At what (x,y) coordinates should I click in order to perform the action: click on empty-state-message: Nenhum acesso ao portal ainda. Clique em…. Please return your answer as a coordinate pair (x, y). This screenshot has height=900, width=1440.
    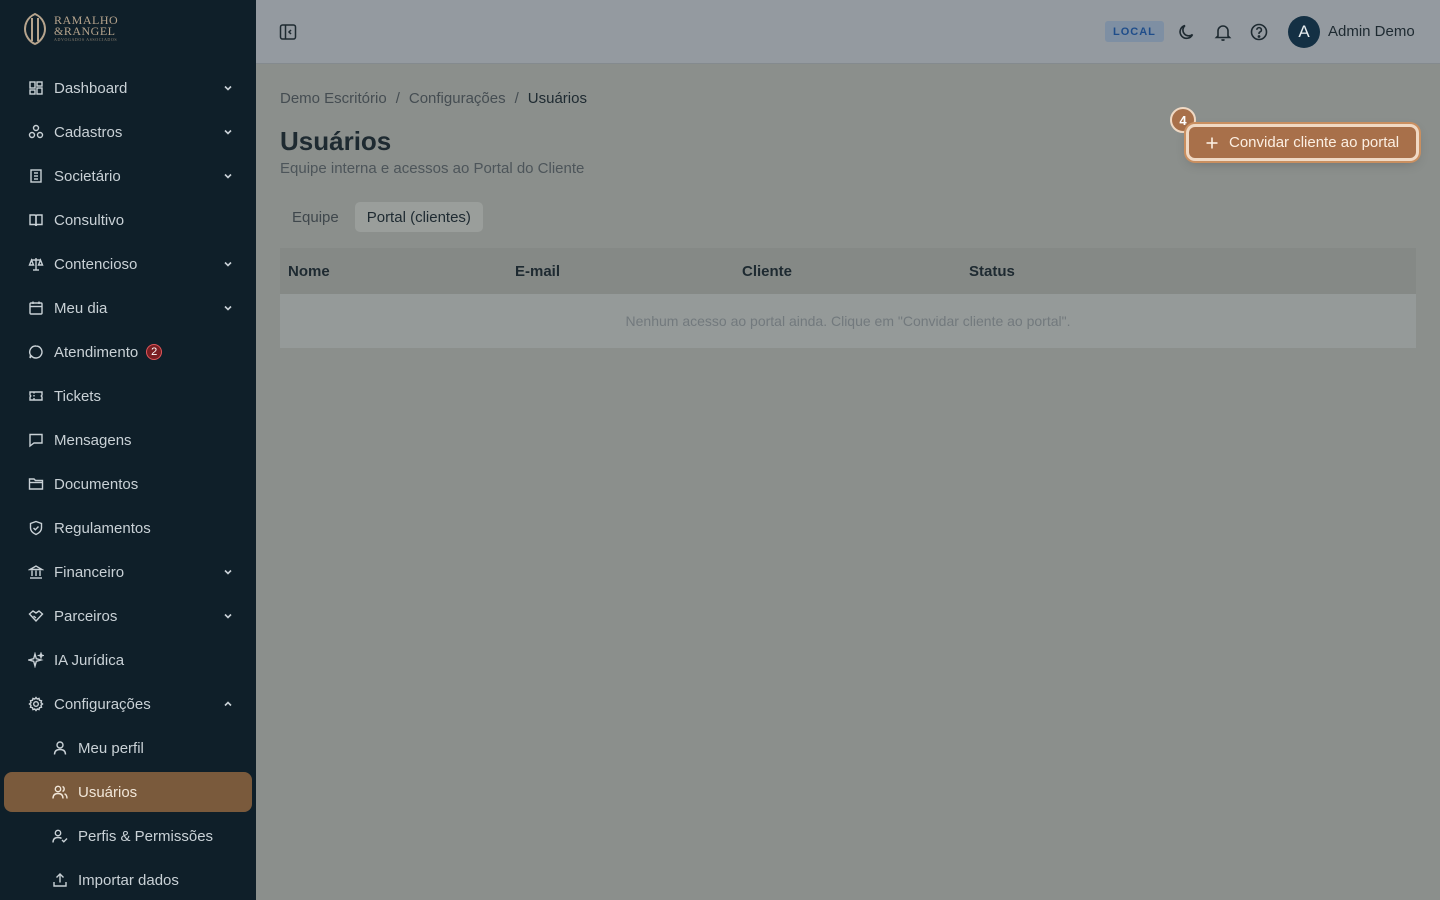
    Looking at the image, I should click on (848, 321).